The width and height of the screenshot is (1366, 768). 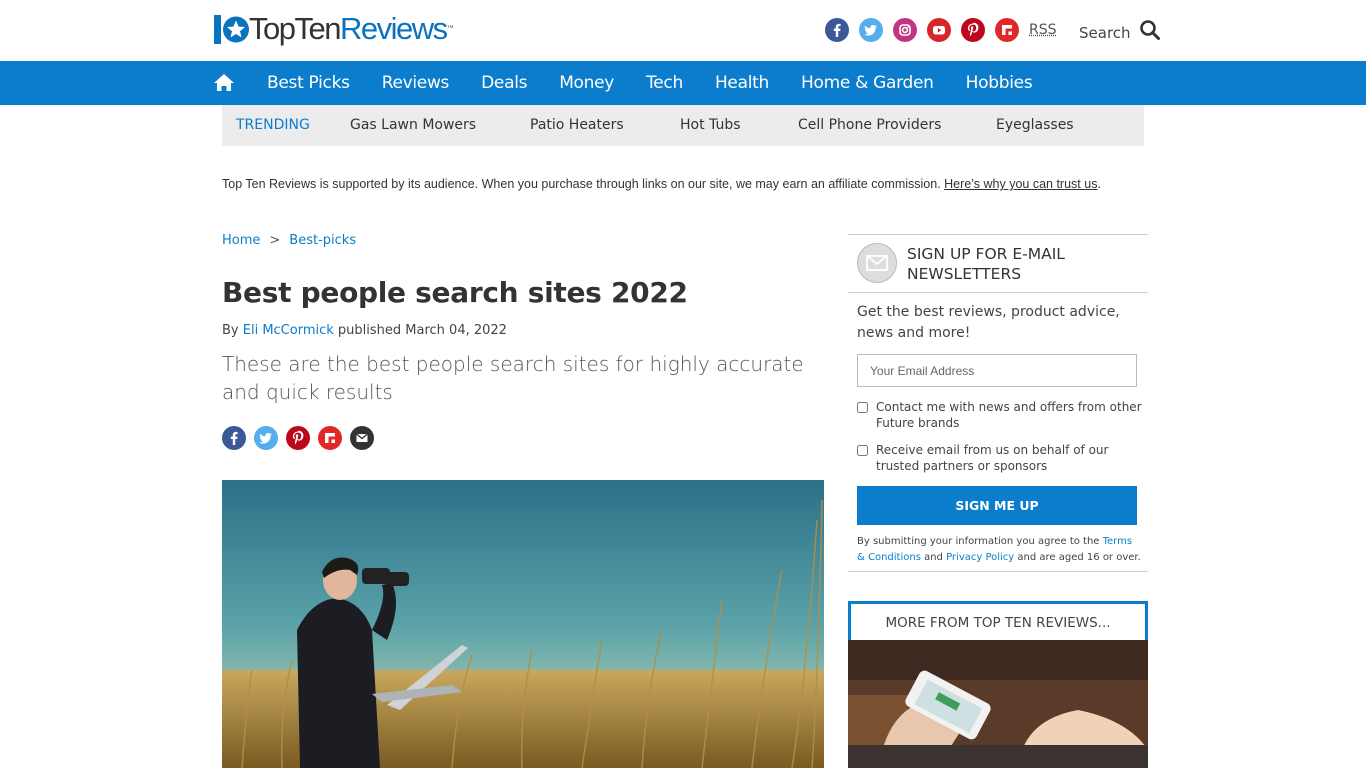 What do you see at coordinates (362, 438) in the screenshot?
I see `share-email-icon` at bounding box center [362, 438].